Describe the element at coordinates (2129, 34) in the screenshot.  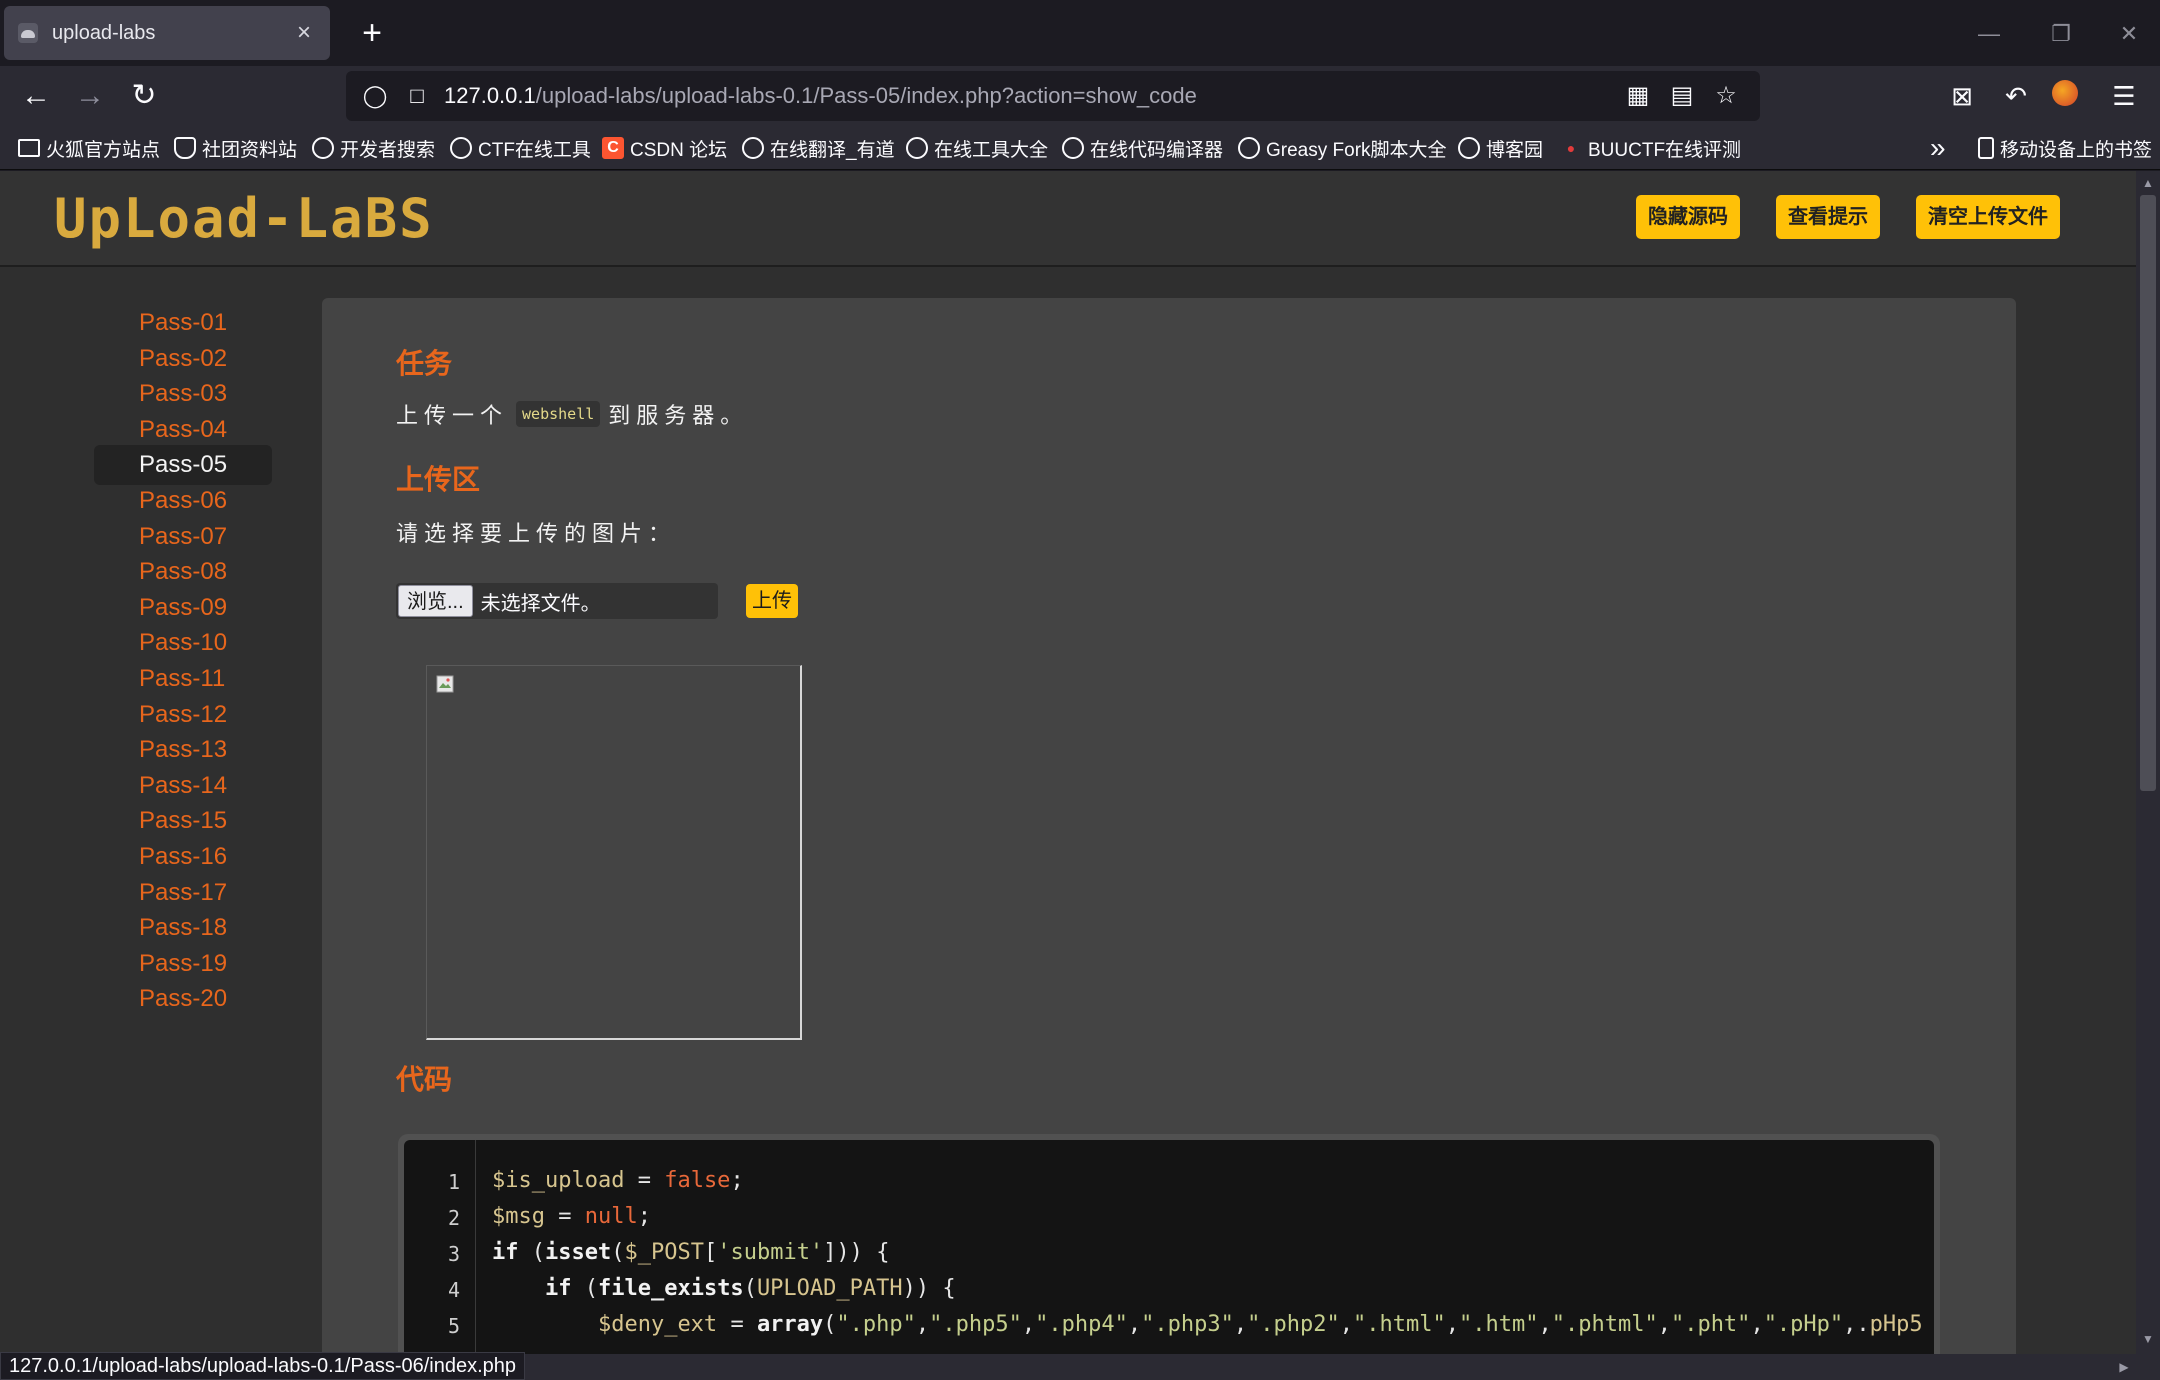
I see `close-window-icon: ✕` at that location.